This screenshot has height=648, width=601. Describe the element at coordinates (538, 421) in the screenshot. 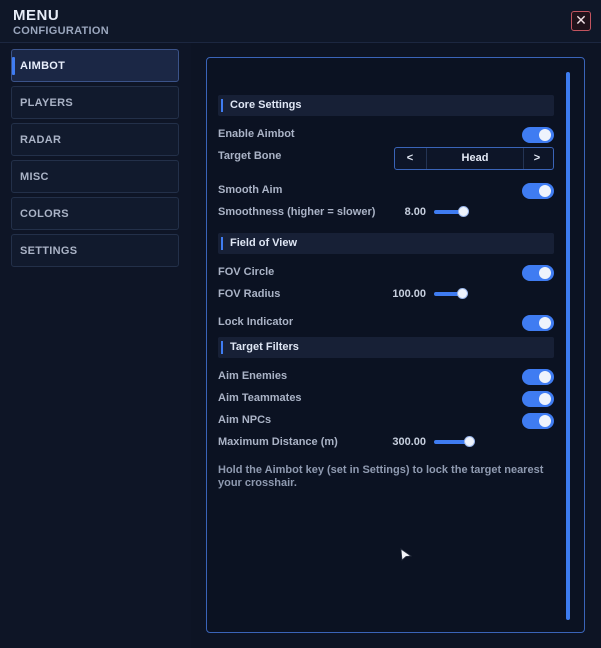

I see `aim-npcs-toggle` at that location.